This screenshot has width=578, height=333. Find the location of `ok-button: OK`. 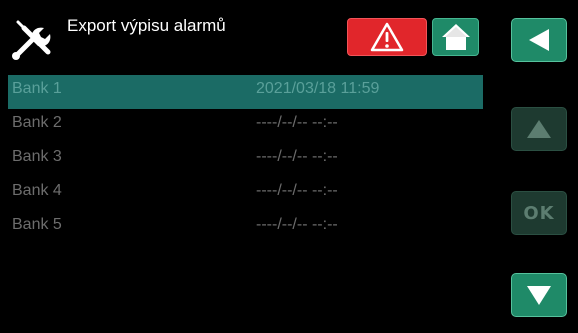

ok-button: OK is located at coordinates (539, 213).